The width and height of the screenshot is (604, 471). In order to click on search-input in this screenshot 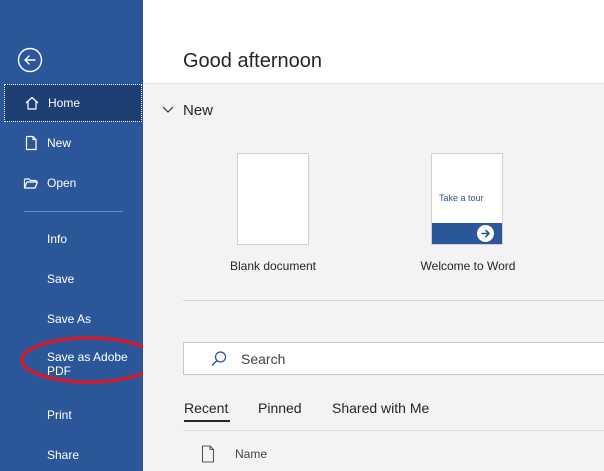, I will do `click(391, 358)`.